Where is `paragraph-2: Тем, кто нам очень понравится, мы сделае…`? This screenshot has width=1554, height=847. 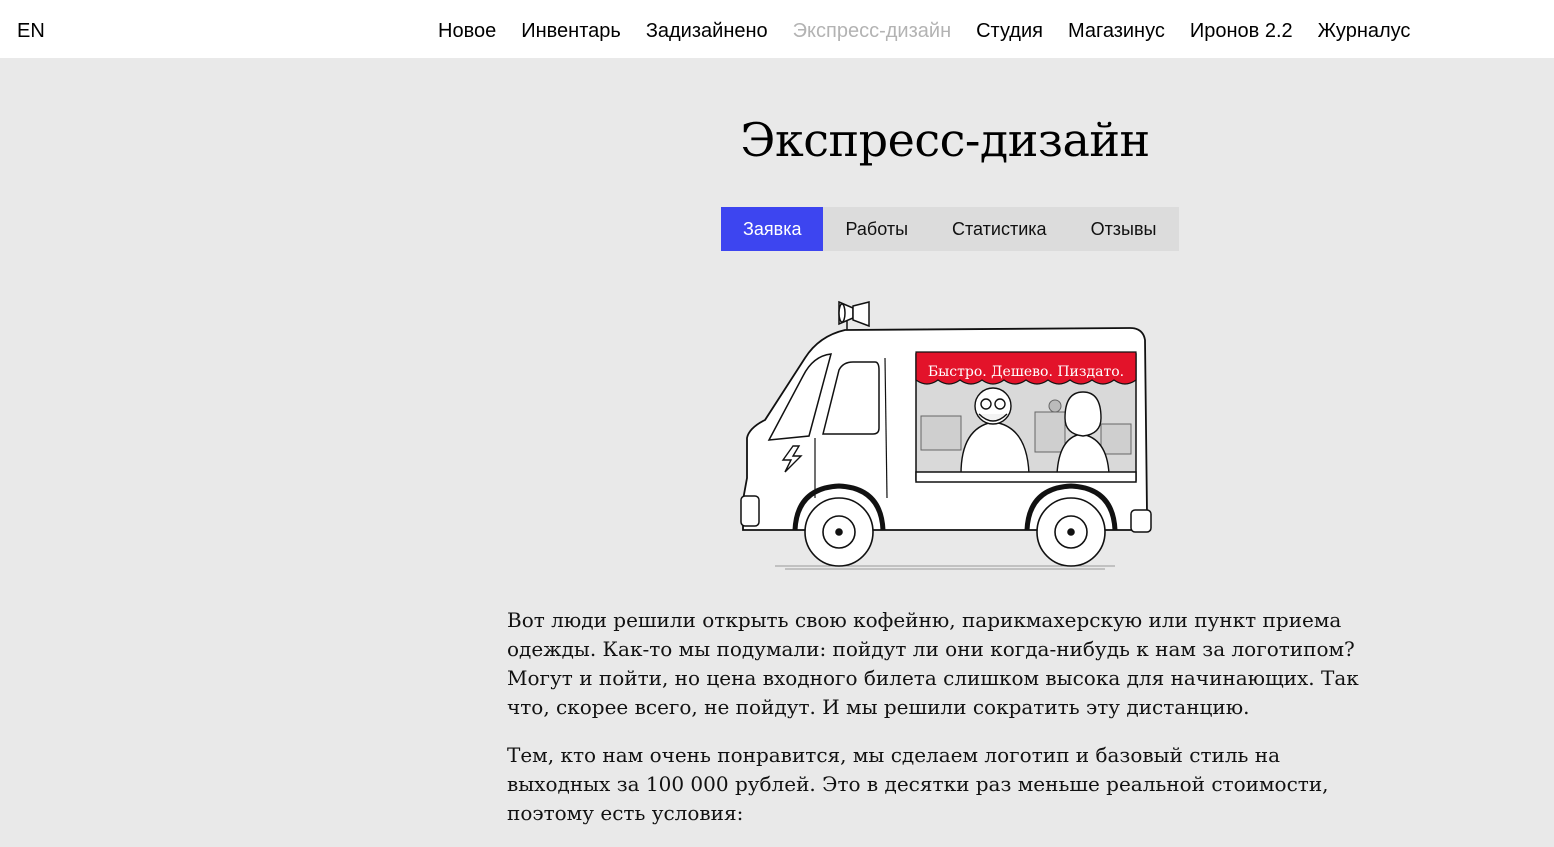 paragraph-2: Тем, кто нам очень понравится, мы сделае… is located at coordinates (918, 784).